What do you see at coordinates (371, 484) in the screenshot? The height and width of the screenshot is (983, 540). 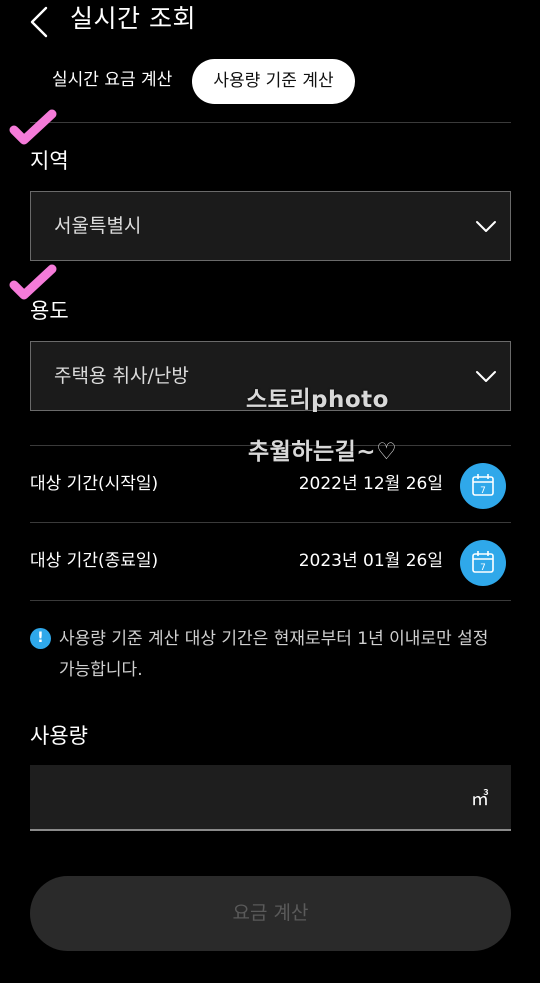 I see `start-date-value: 2022년 12월 26일` at bounding box center [371, 484].